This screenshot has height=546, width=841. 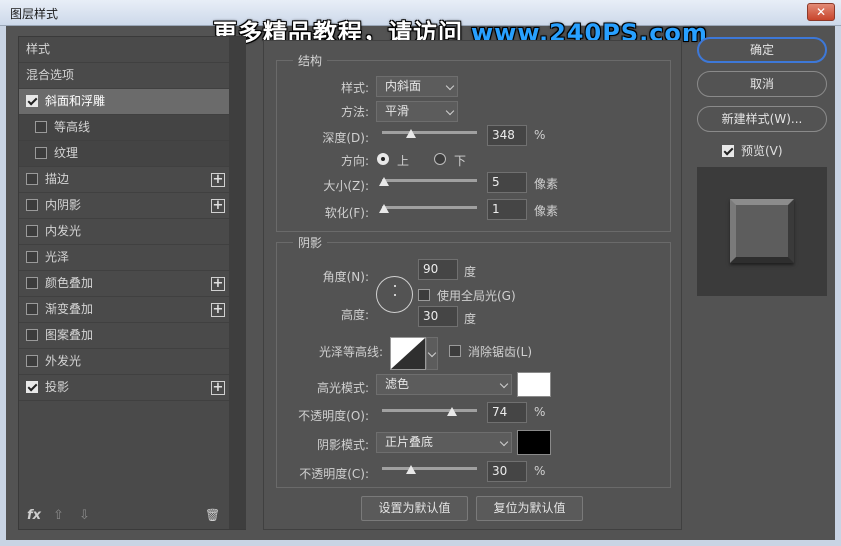 What do you see at coordinates (124, 232) in the screenshot?
I see `list-item-inner-glow: 内发光` at bounding box center [124, 232].